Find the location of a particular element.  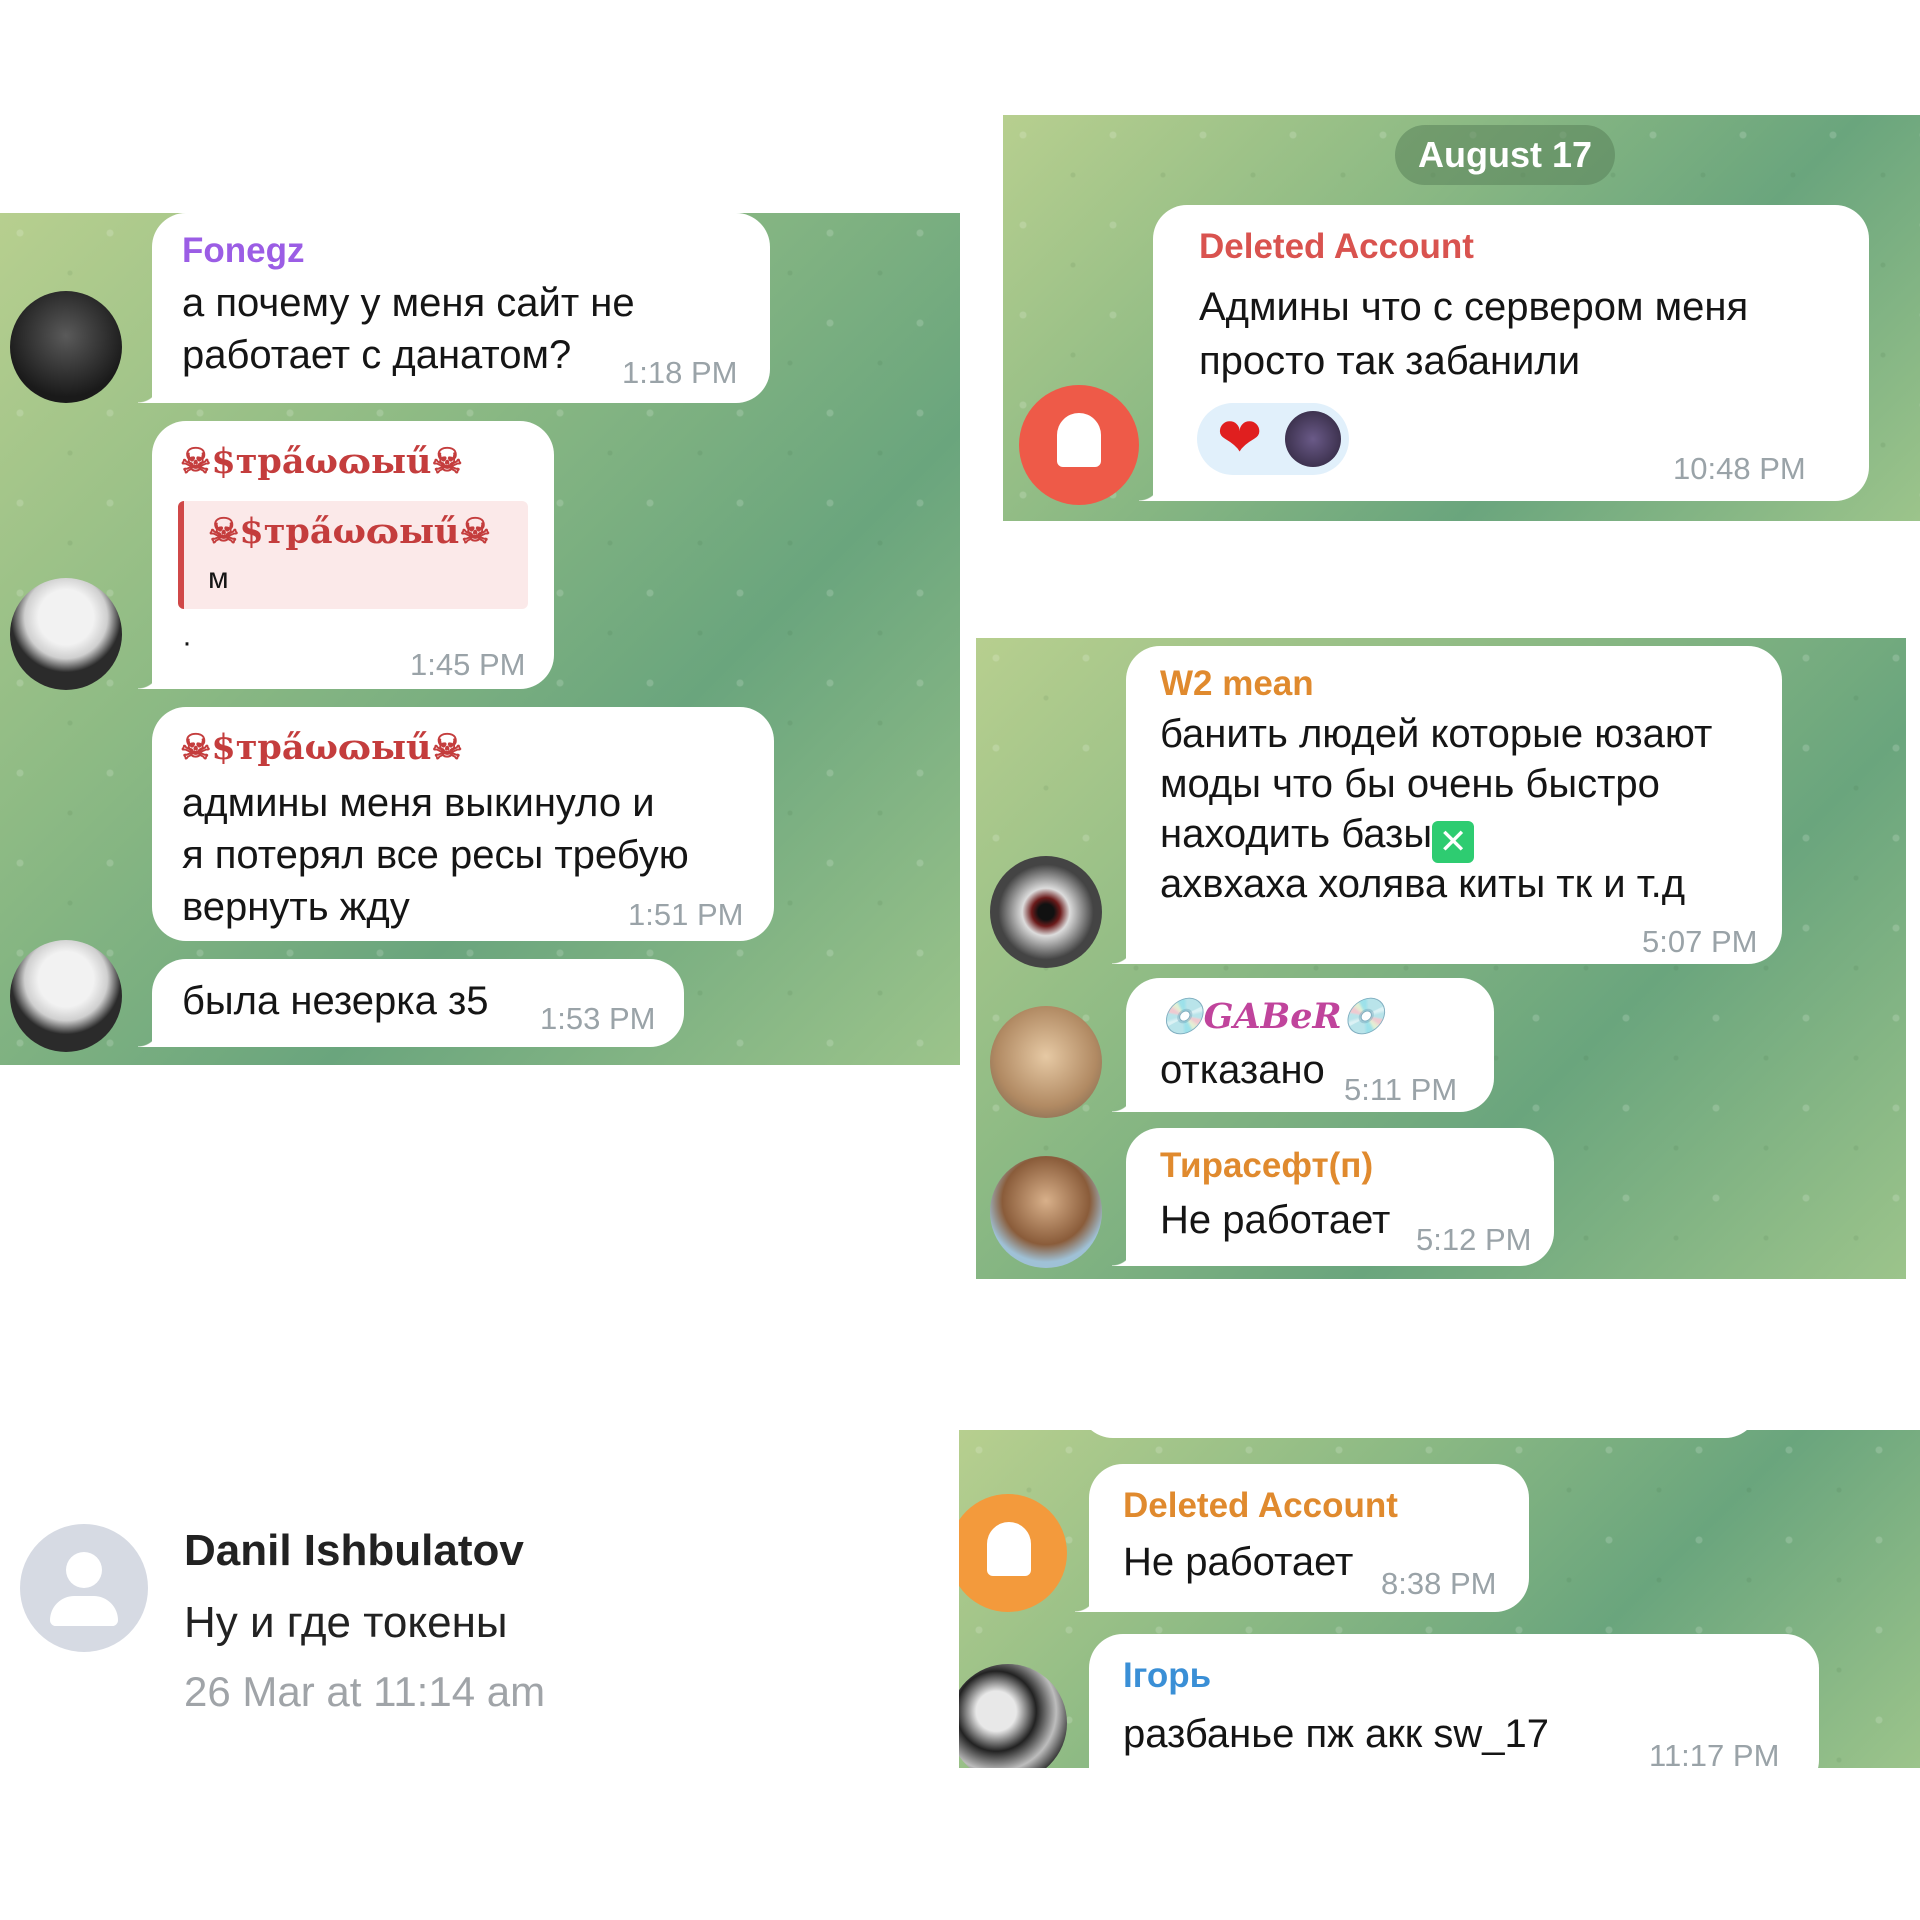

message-time: 1:45 PM is located at coordinates (468, 664).